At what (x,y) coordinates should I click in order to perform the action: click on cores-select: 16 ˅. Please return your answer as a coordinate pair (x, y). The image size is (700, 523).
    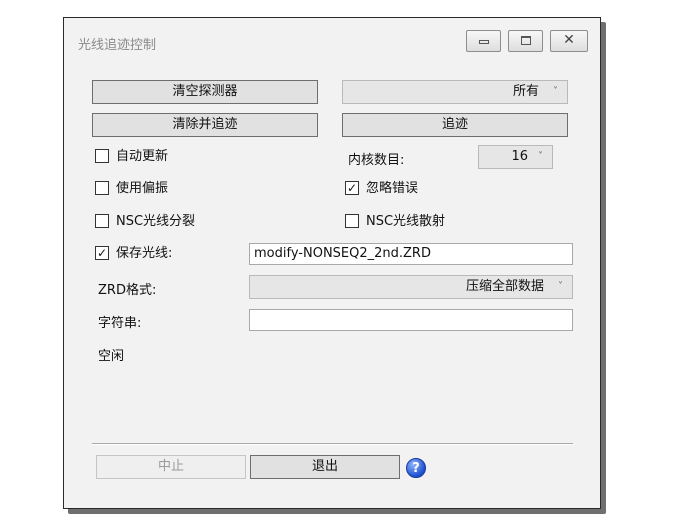
    Looking at the image, I should click on (515, 157).